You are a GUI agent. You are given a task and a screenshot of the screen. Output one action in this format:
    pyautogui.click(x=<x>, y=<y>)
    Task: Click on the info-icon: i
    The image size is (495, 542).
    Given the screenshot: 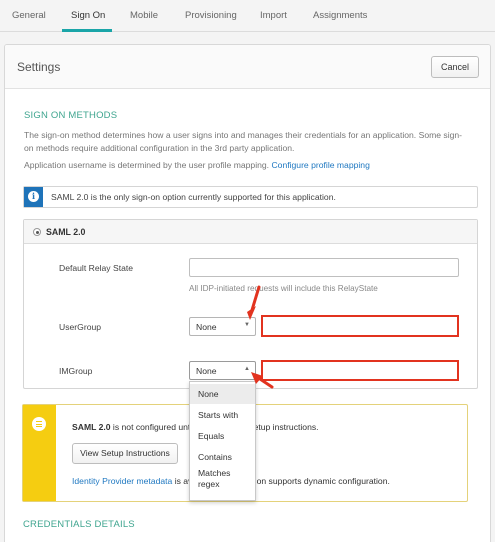 What is the action you would take?
    pyautogui.click(x=33, y=196)
    